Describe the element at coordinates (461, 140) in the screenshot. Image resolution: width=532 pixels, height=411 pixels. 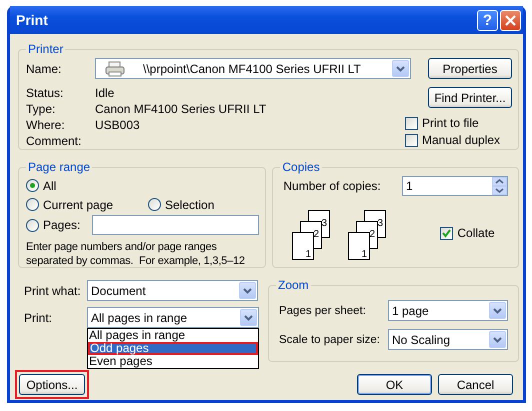
I see `checkbox-label: Manual duplex` at that location.